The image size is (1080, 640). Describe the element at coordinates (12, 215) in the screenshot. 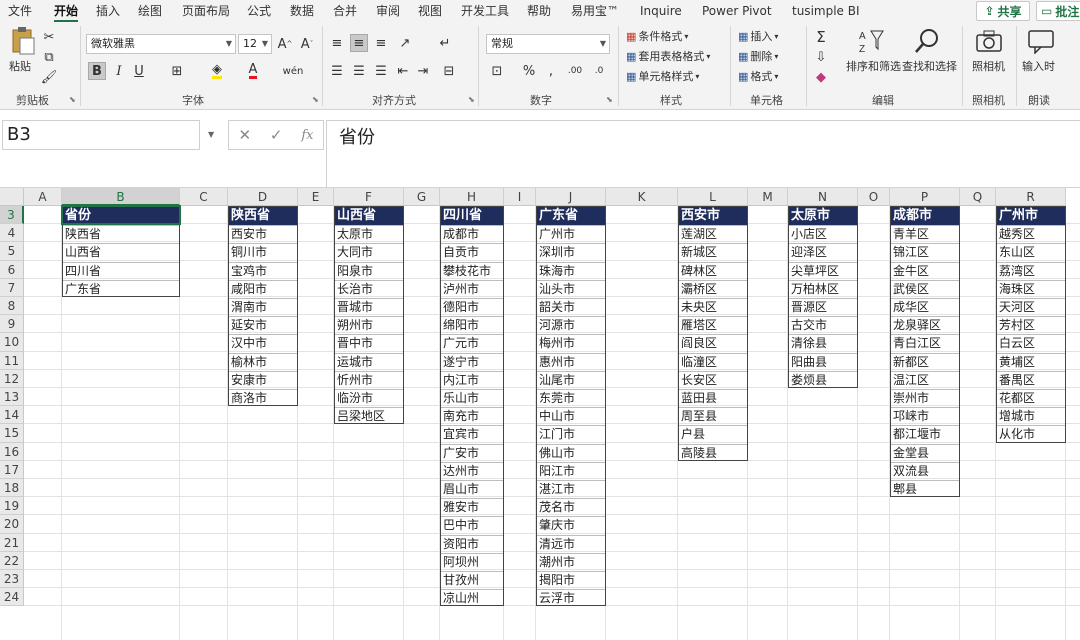

I see `row-header-3: 3` at that location.